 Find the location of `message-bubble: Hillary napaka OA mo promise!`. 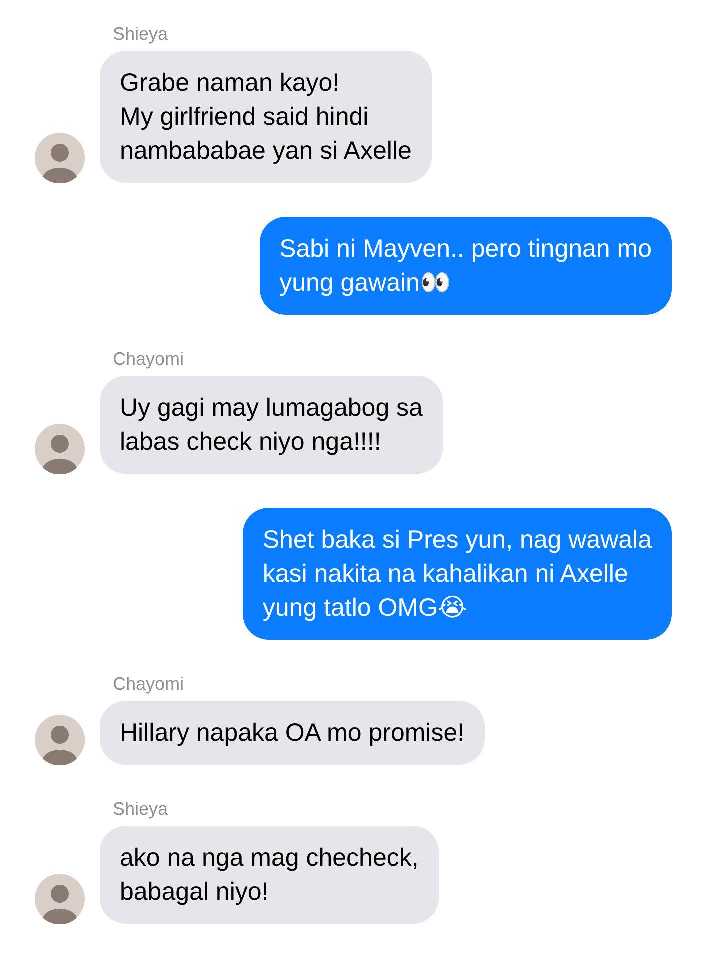

message-bubble: Hillary napaka OA mo promise! is located at coordinates (292, 733).